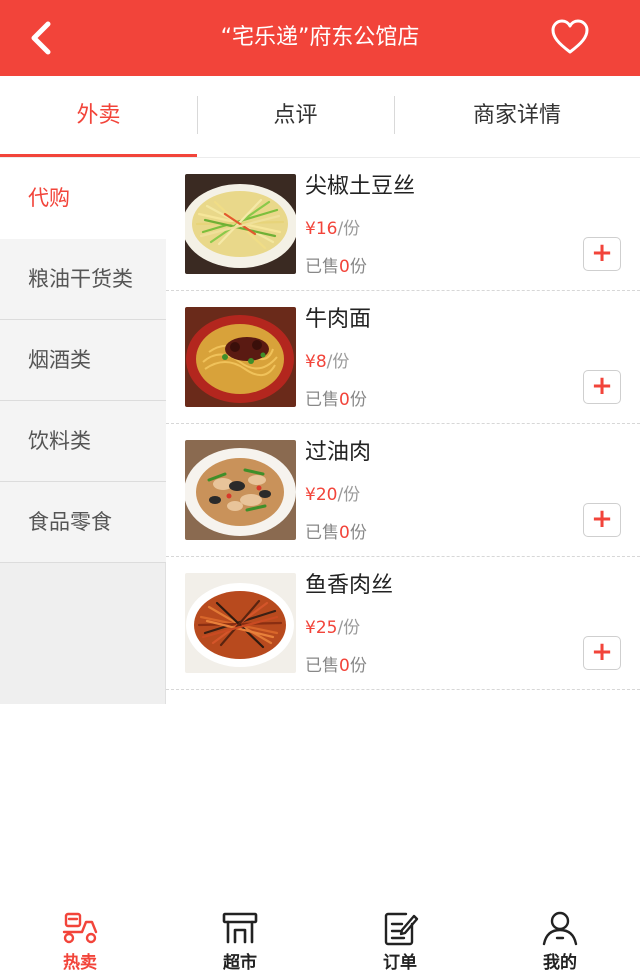 The image size is (640, 980). What do you see at coordinates (321, 628) in the screenshot?
I see `price-amount: ¥25` at bounding box center [321, 628].